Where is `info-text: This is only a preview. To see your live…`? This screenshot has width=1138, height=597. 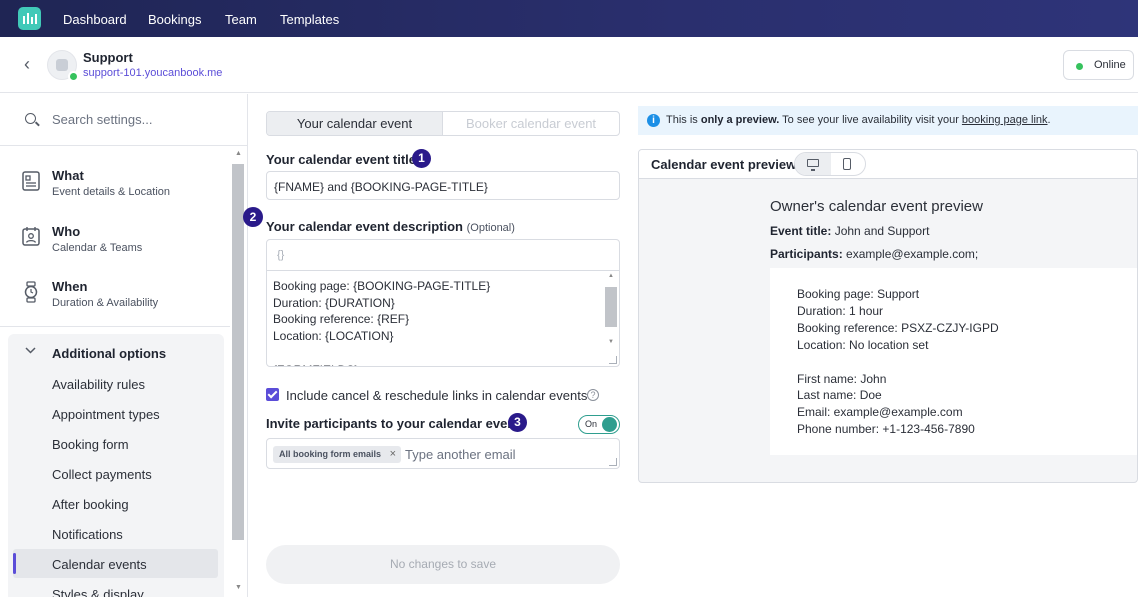 info-text: This is only a preview. To see your live… is located at coordinates (858, 120).